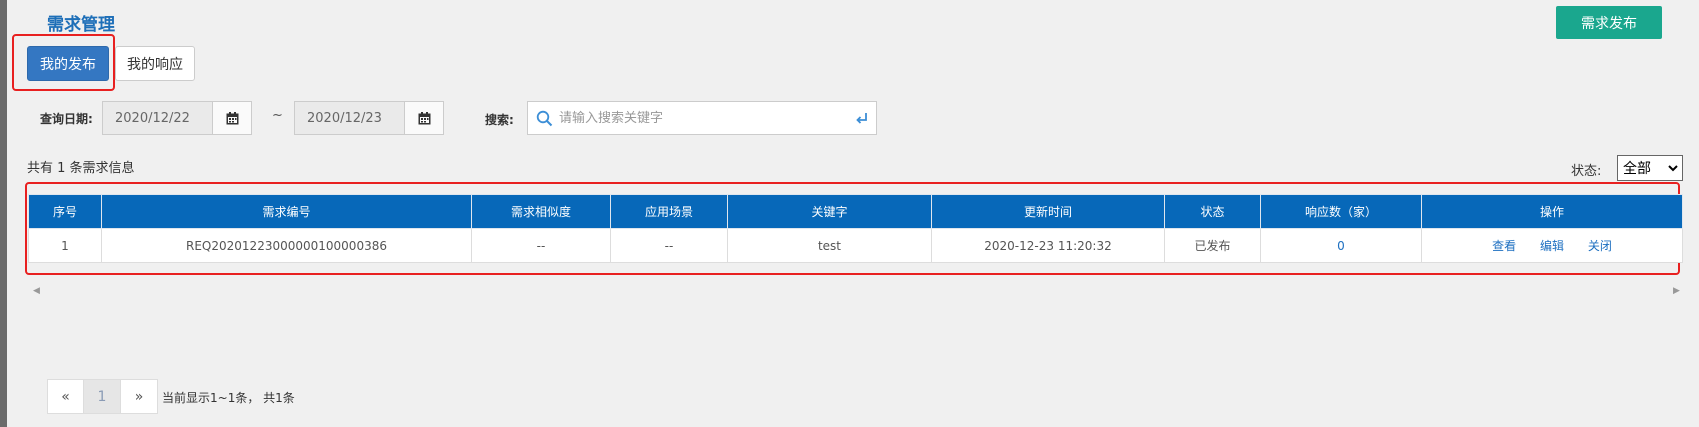  I want to click on date-to-field: 2020/12/23, so click(369, 118).